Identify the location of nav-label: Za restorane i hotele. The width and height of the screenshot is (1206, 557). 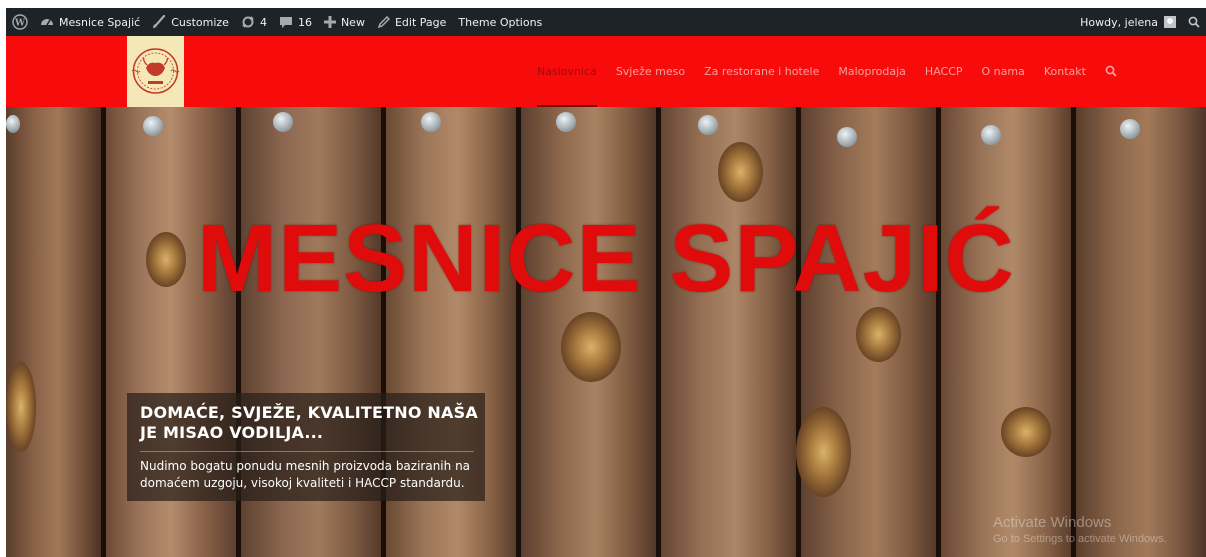
(762, 71).